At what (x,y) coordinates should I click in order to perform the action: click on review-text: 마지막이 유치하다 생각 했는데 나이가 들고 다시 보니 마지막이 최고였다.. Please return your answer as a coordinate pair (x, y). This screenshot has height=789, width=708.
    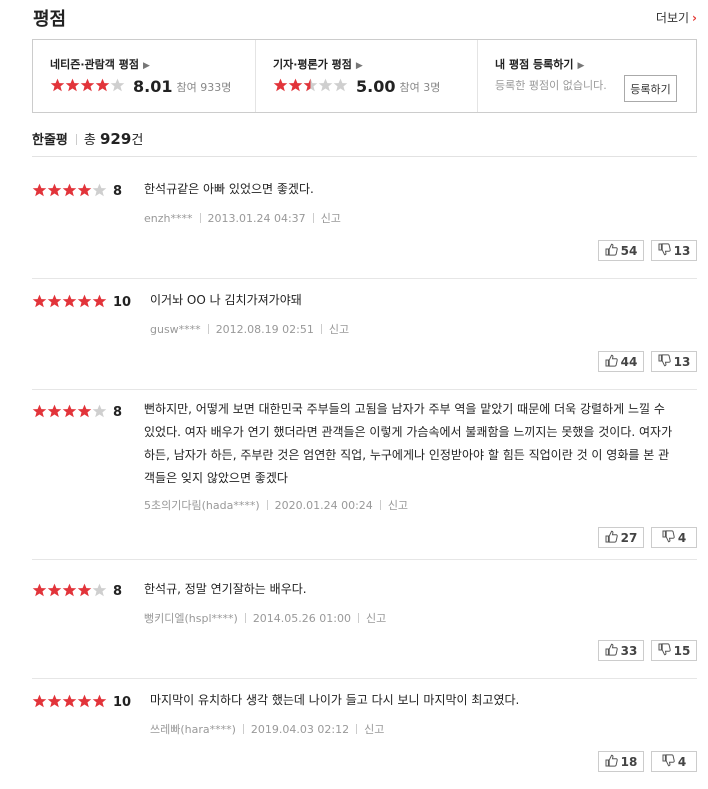
    Looking at the image, I should click on (335, 700).